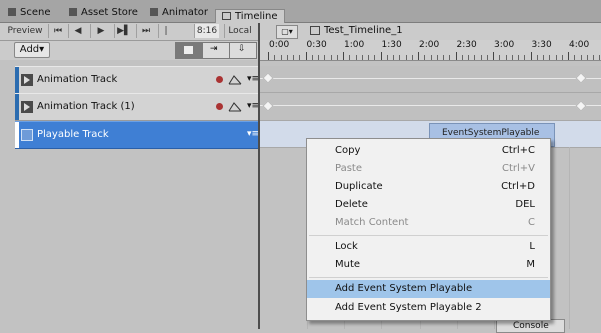 The height and width of the screenshot is (333, 601). Describe the element at coordinates (525, 204) in the screenshot. I see `menu-item-shortcut: DEL` at that location.